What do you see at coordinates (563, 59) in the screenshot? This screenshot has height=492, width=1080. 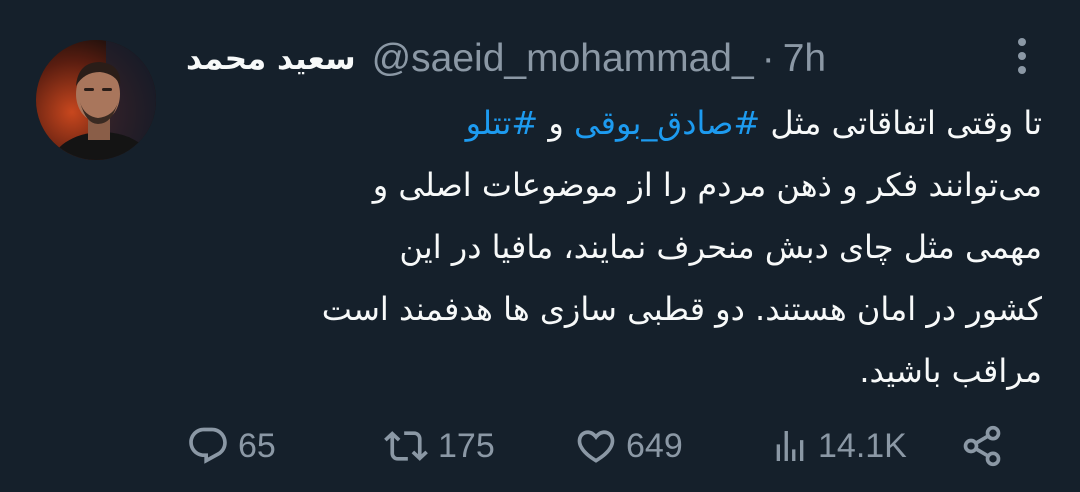 I see `author-handle: @saeid_mohammad_` at bounding box center [563, 59].